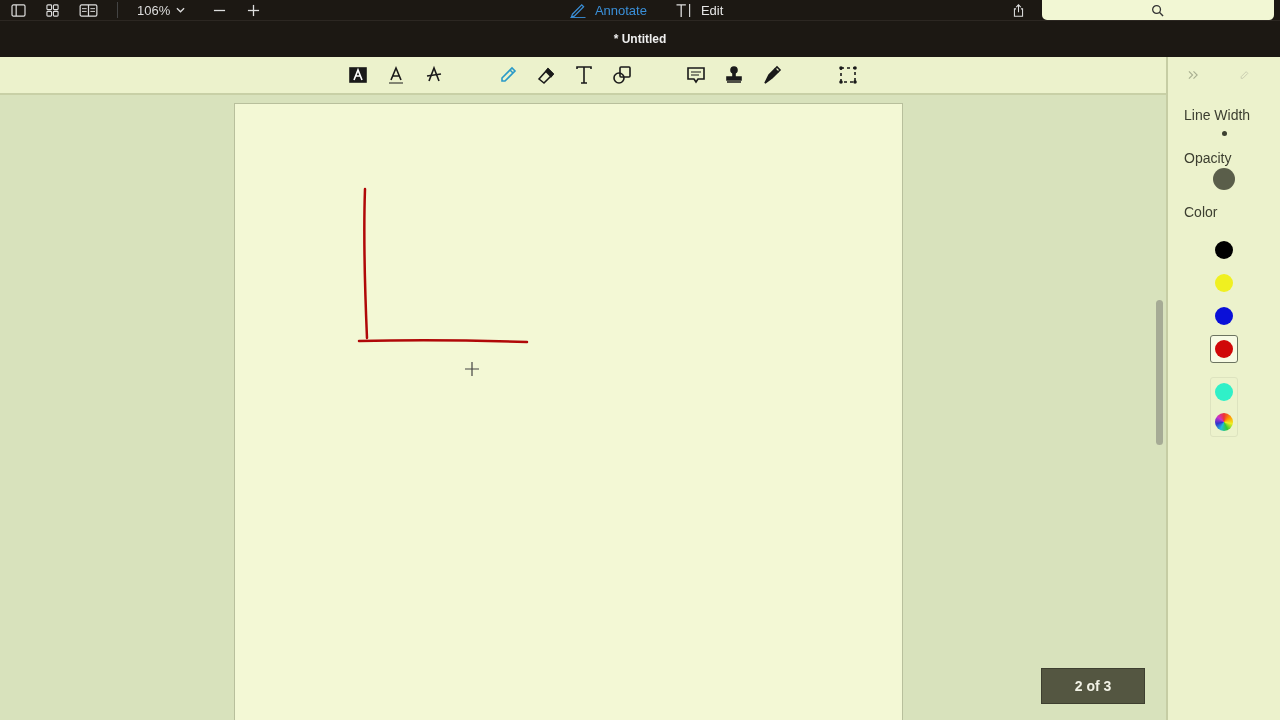  Describe the element at coordinates (622, 75) in the screenshot. I see `shapes-tool` at that location.